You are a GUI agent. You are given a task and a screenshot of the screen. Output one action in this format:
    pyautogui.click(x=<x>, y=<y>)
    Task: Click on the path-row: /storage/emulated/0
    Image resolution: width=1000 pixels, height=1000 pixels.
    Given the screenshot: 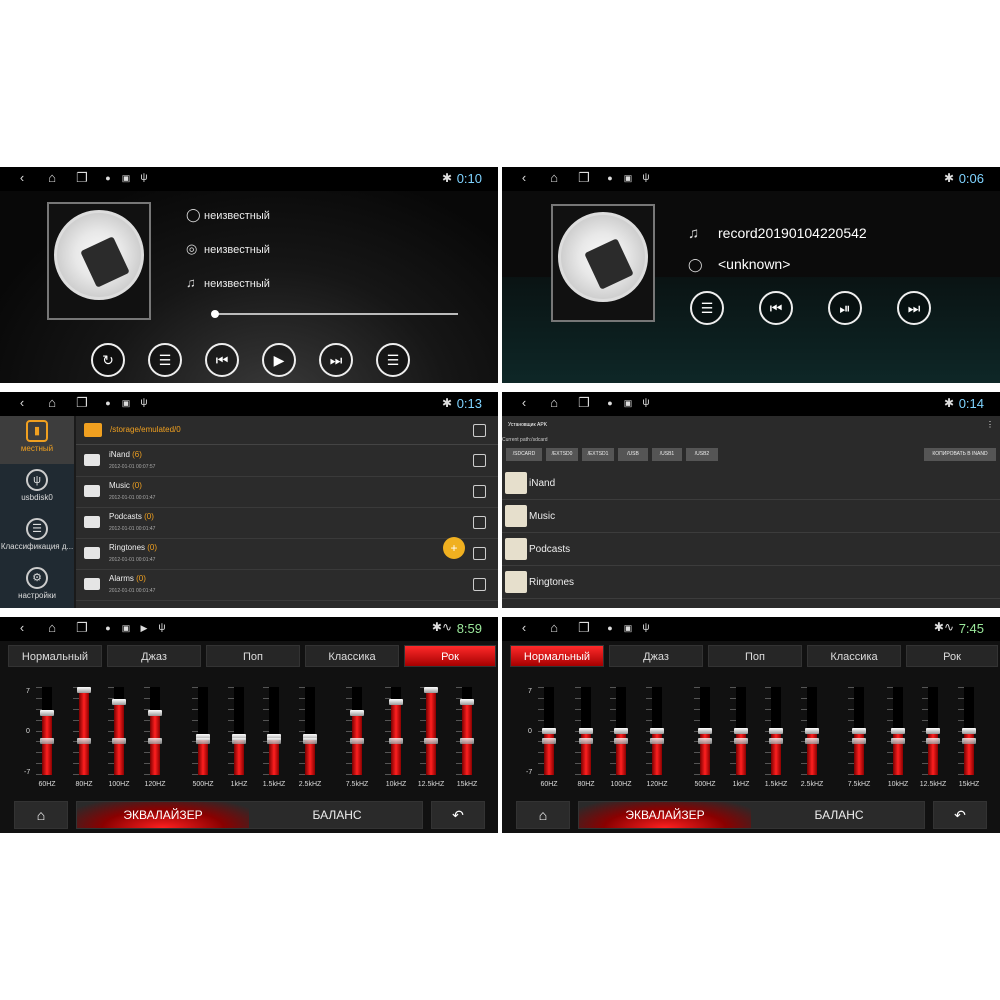 What is the action you would take?
    pyautogui.click(x=287, y=430)
    